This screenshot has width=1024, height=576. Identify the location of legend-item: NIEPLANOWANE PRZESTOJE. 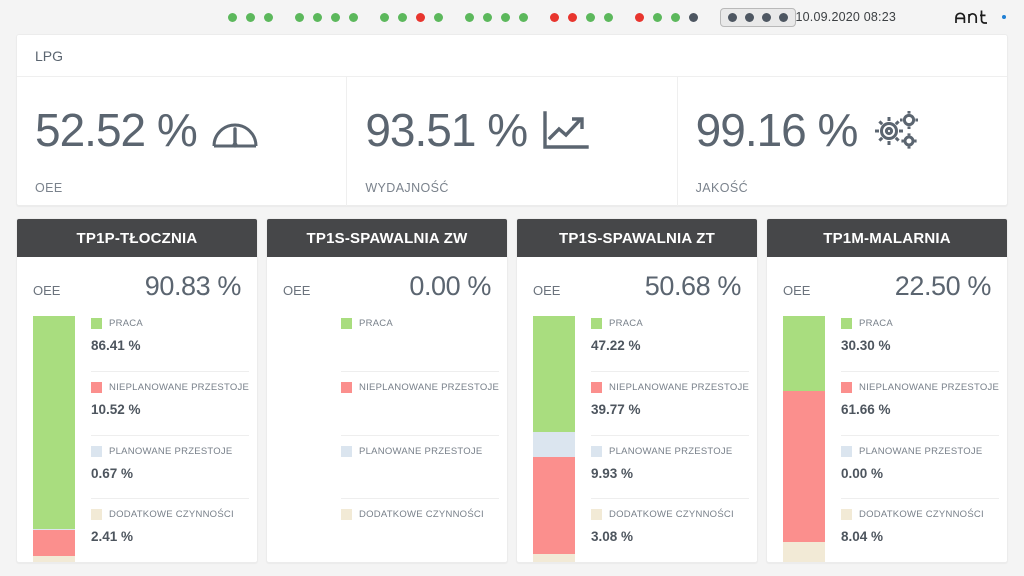
(420, 402).